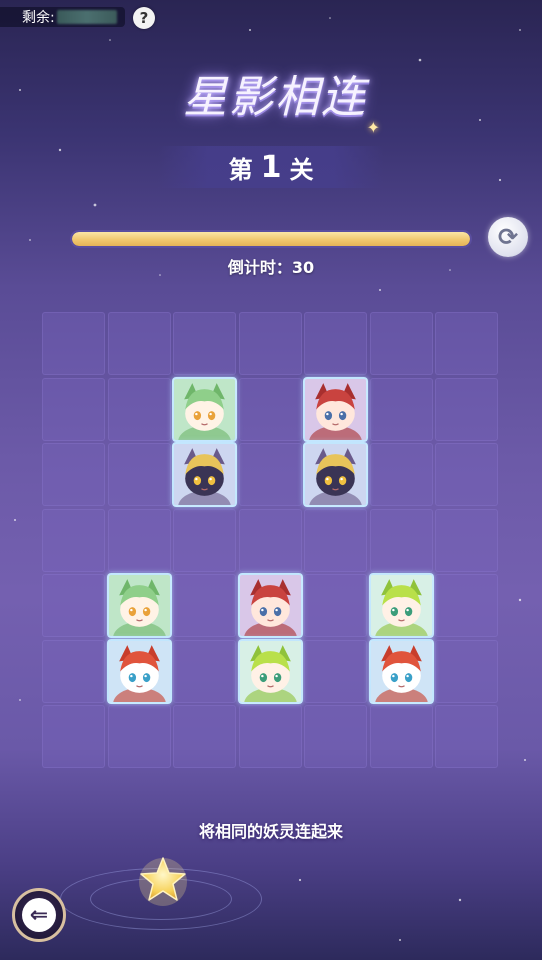  I want to click on refresh-icon: ⟳, so click(508, 237).